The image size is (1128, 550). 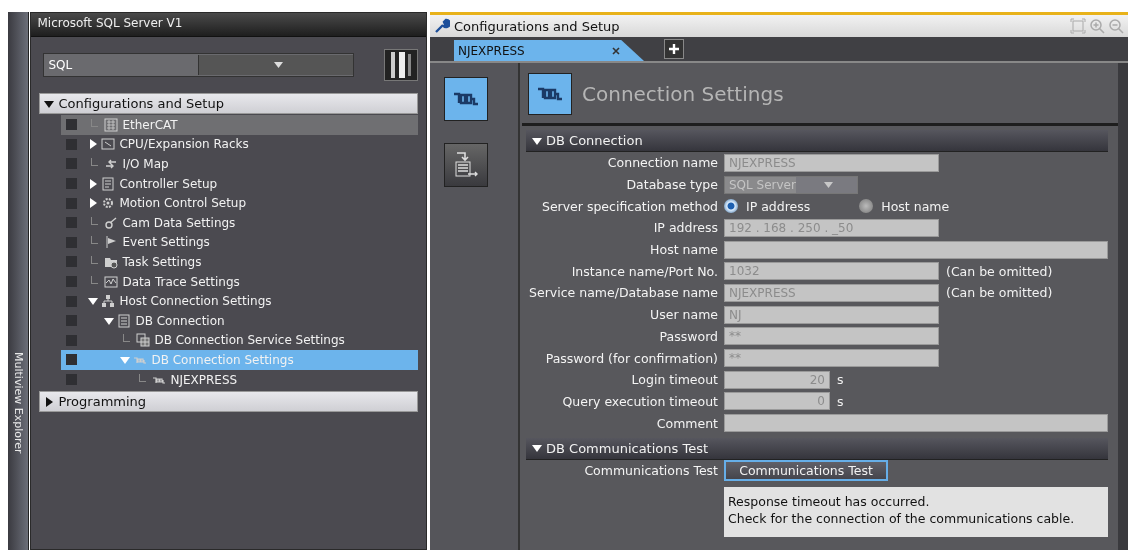 I want to click on result-message: Response timeout has occurred. Check for the connection of the communications cable., so click(x=916, y=511).